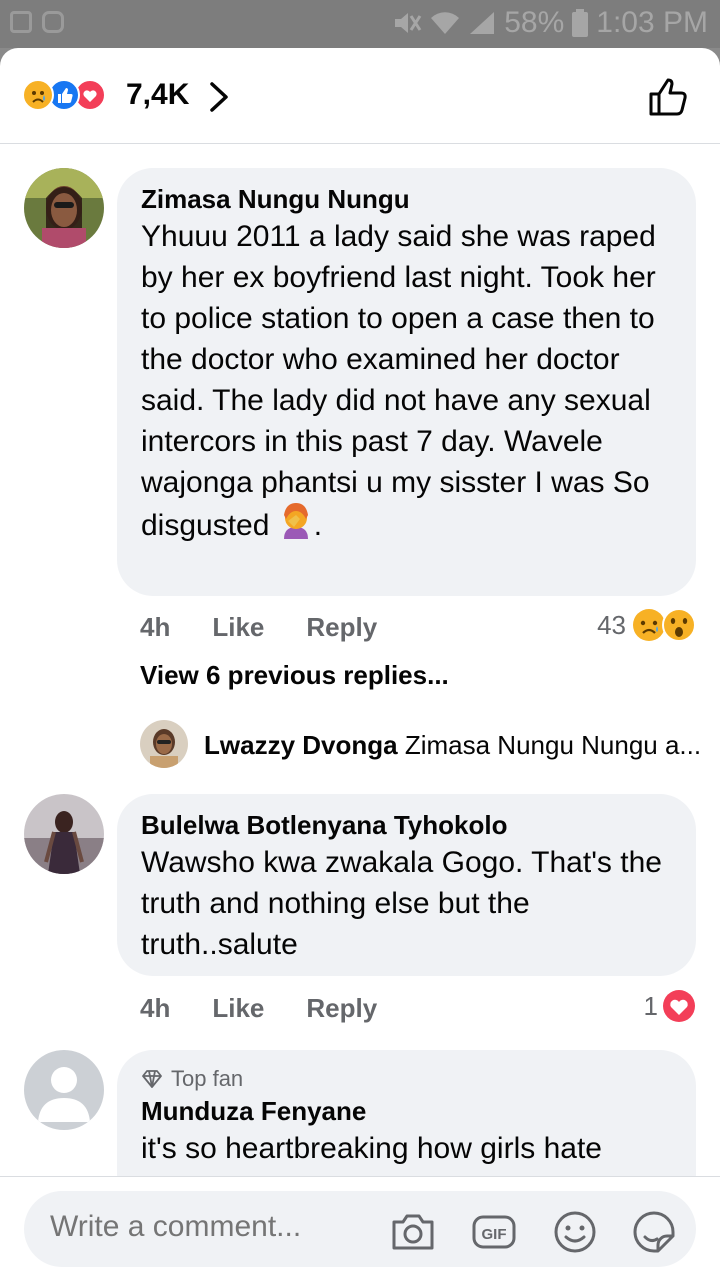 The image size is (720, 1280). Describe the element at coordinates (534, 22) in the screenshot. I see `battery-percent: 58%` at that location.